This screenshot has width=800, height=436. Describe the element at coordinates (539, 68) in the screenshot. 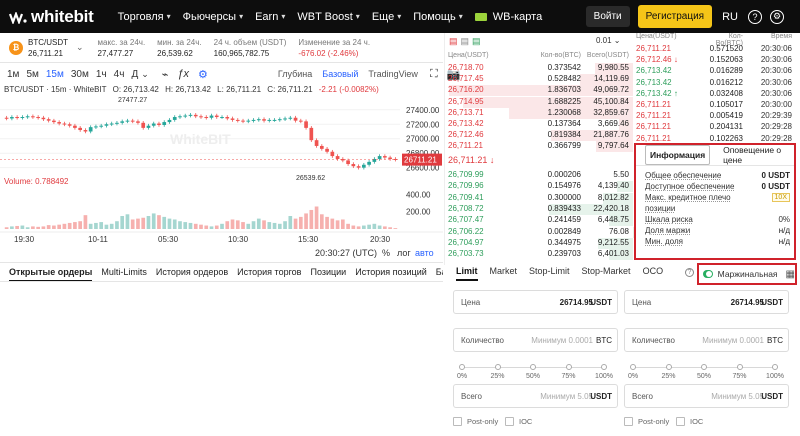

I see `orderbook-ask-row: 26,718.70 0.373542 9,980.55` at that location.